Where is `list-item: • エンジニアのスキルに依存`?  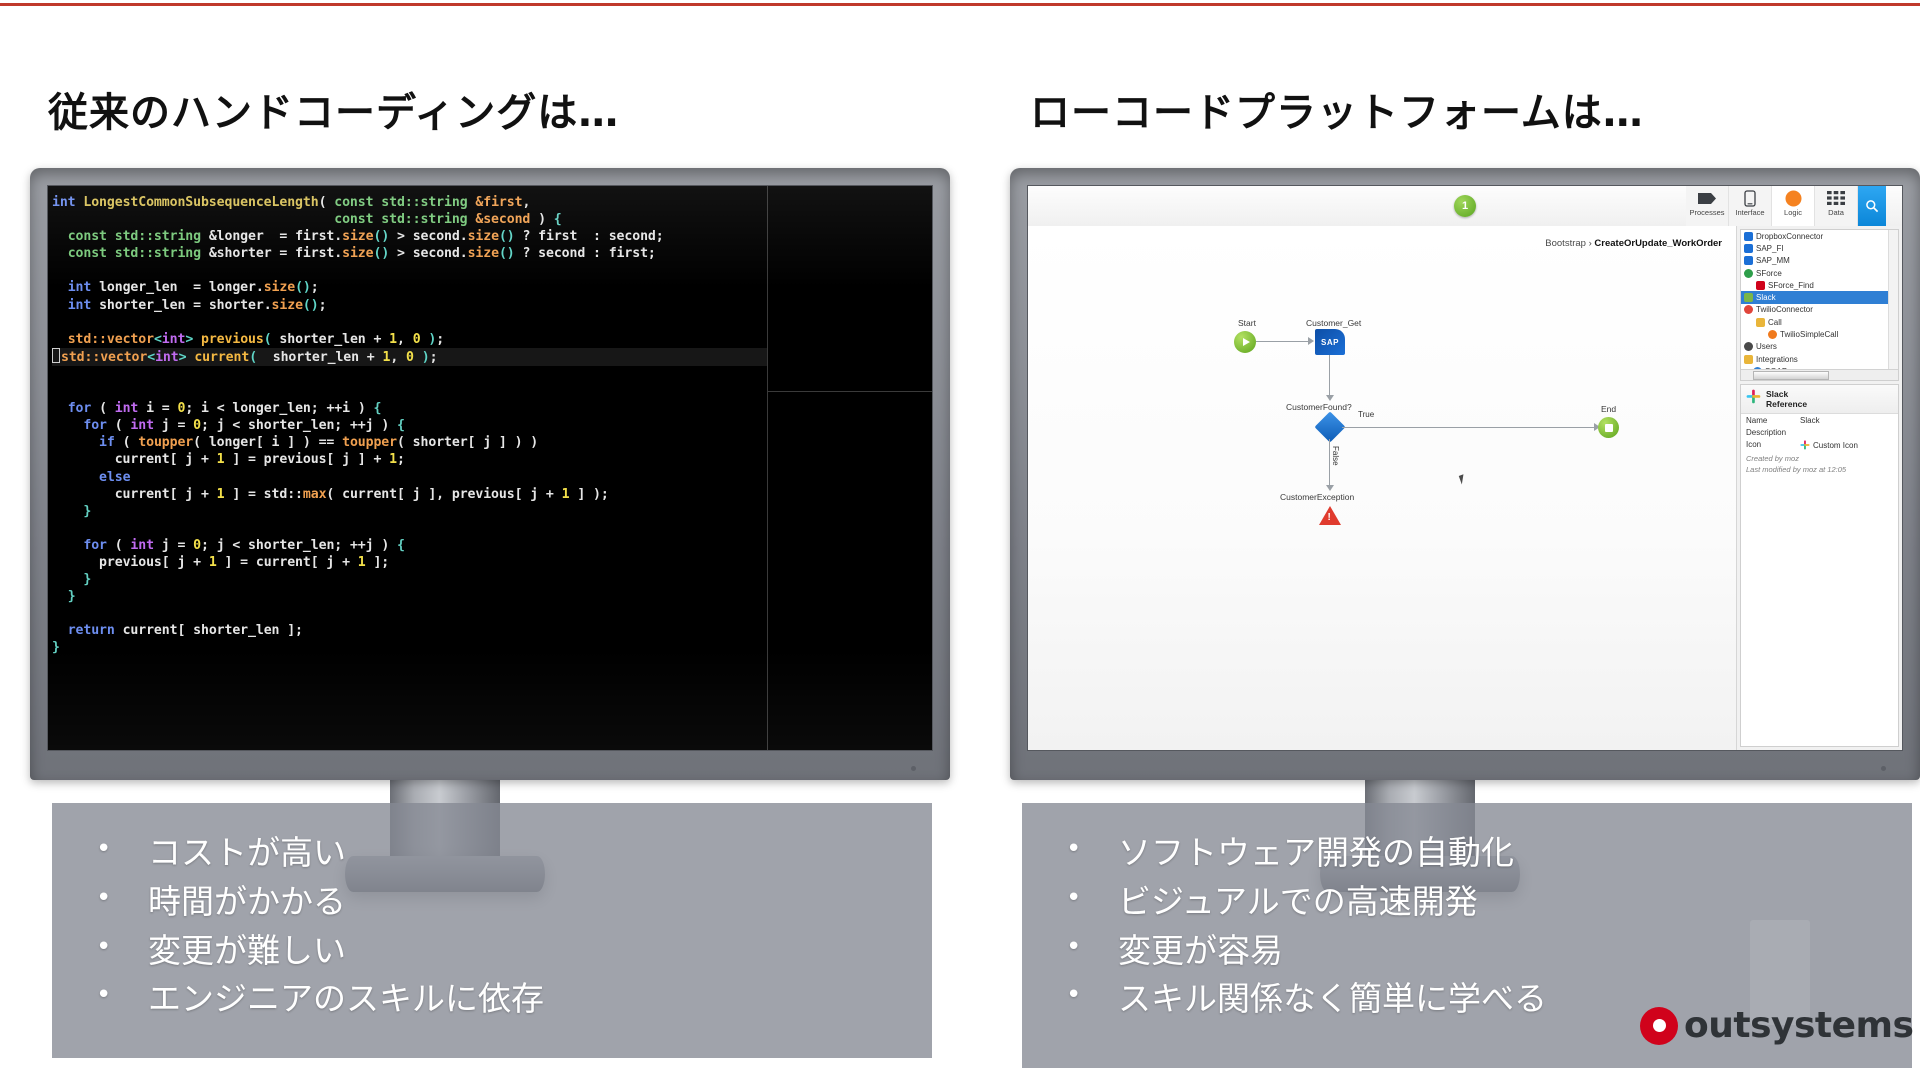 list-item: • エンジニアのスキルに依存 is located at coordinates (499, 999).